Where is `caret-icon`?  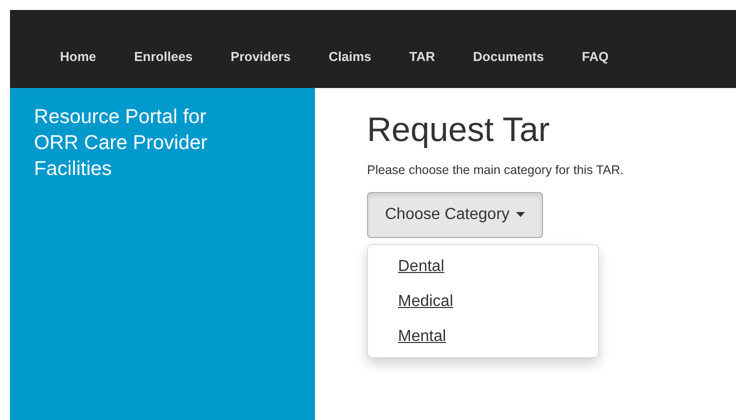
caret-icon is located at coordinates (520, 215).